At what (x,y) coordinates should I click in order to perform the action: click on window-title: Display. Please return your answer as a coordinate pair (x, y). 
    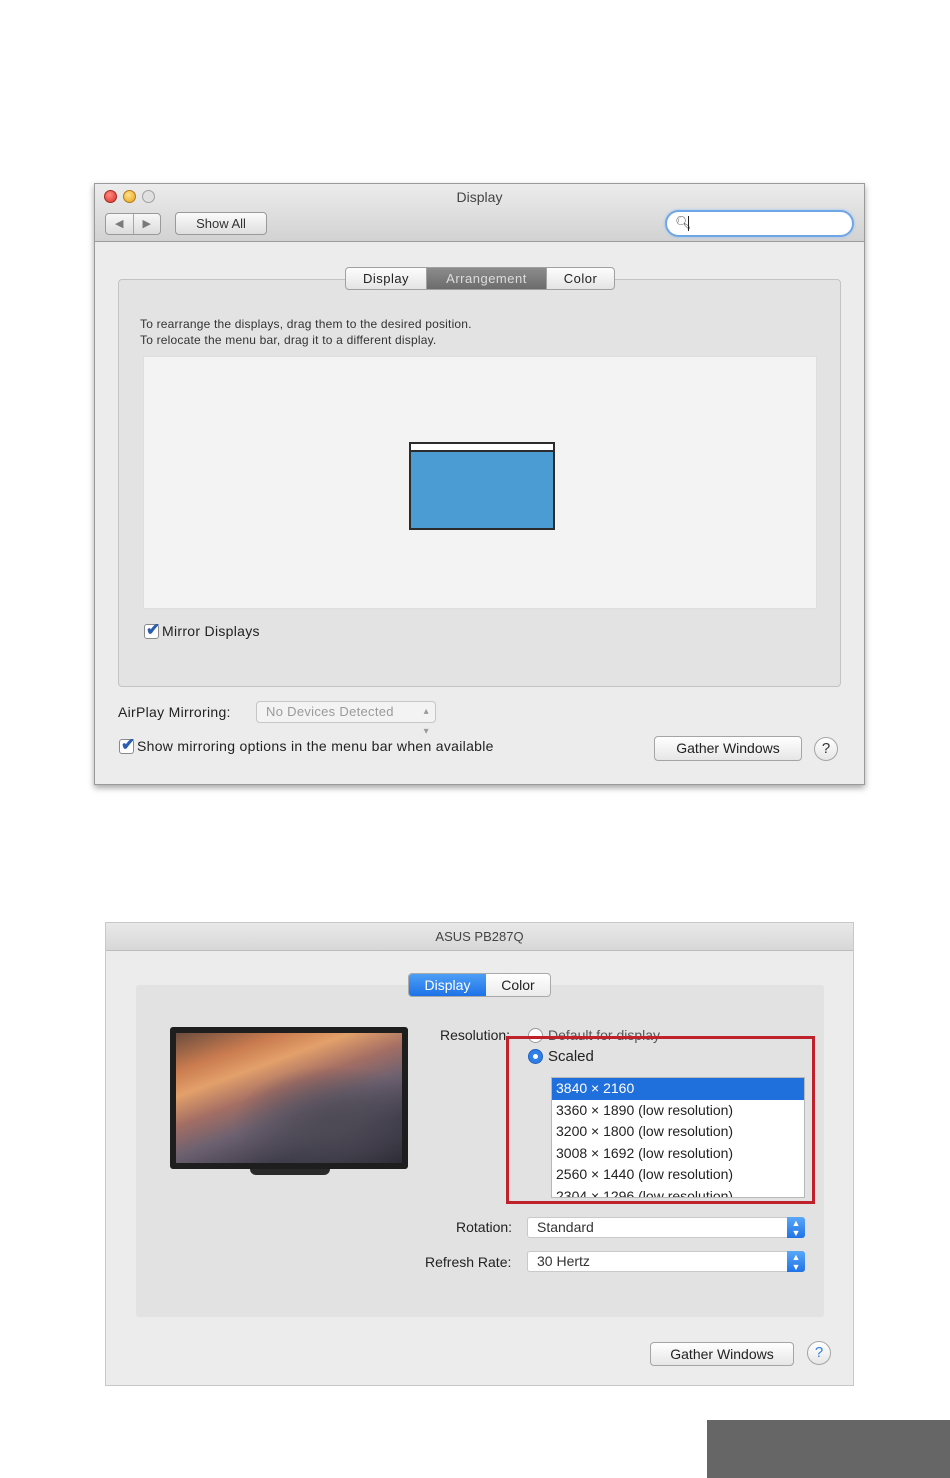
    Looking at the image, I should click on (479, 197).